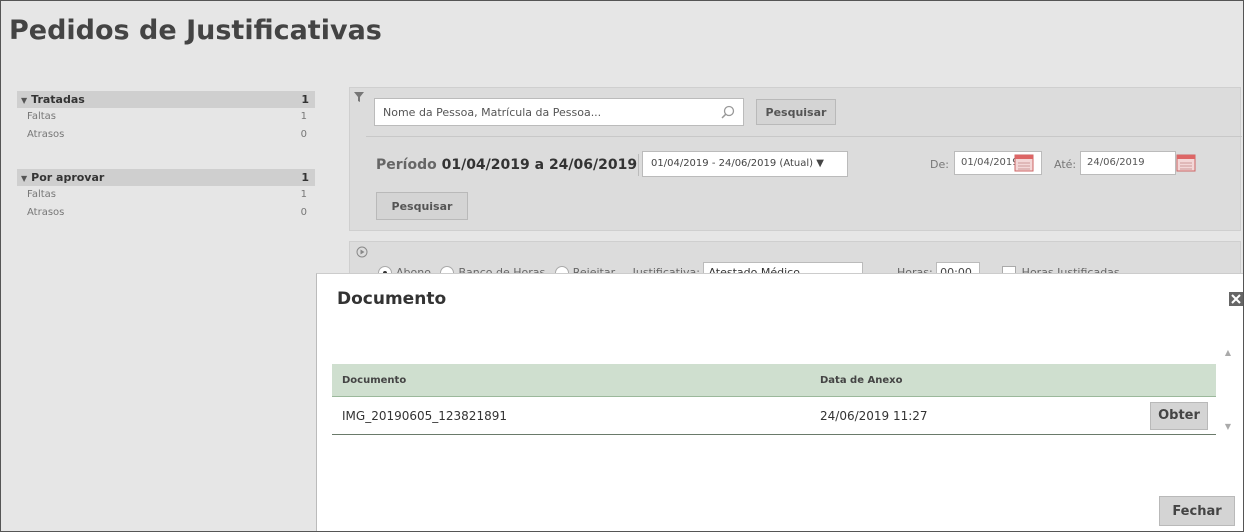  What do you see at coordinates (359, 97) in the screenshot?
I see `filter-icon` at bounding box center [359, 97].